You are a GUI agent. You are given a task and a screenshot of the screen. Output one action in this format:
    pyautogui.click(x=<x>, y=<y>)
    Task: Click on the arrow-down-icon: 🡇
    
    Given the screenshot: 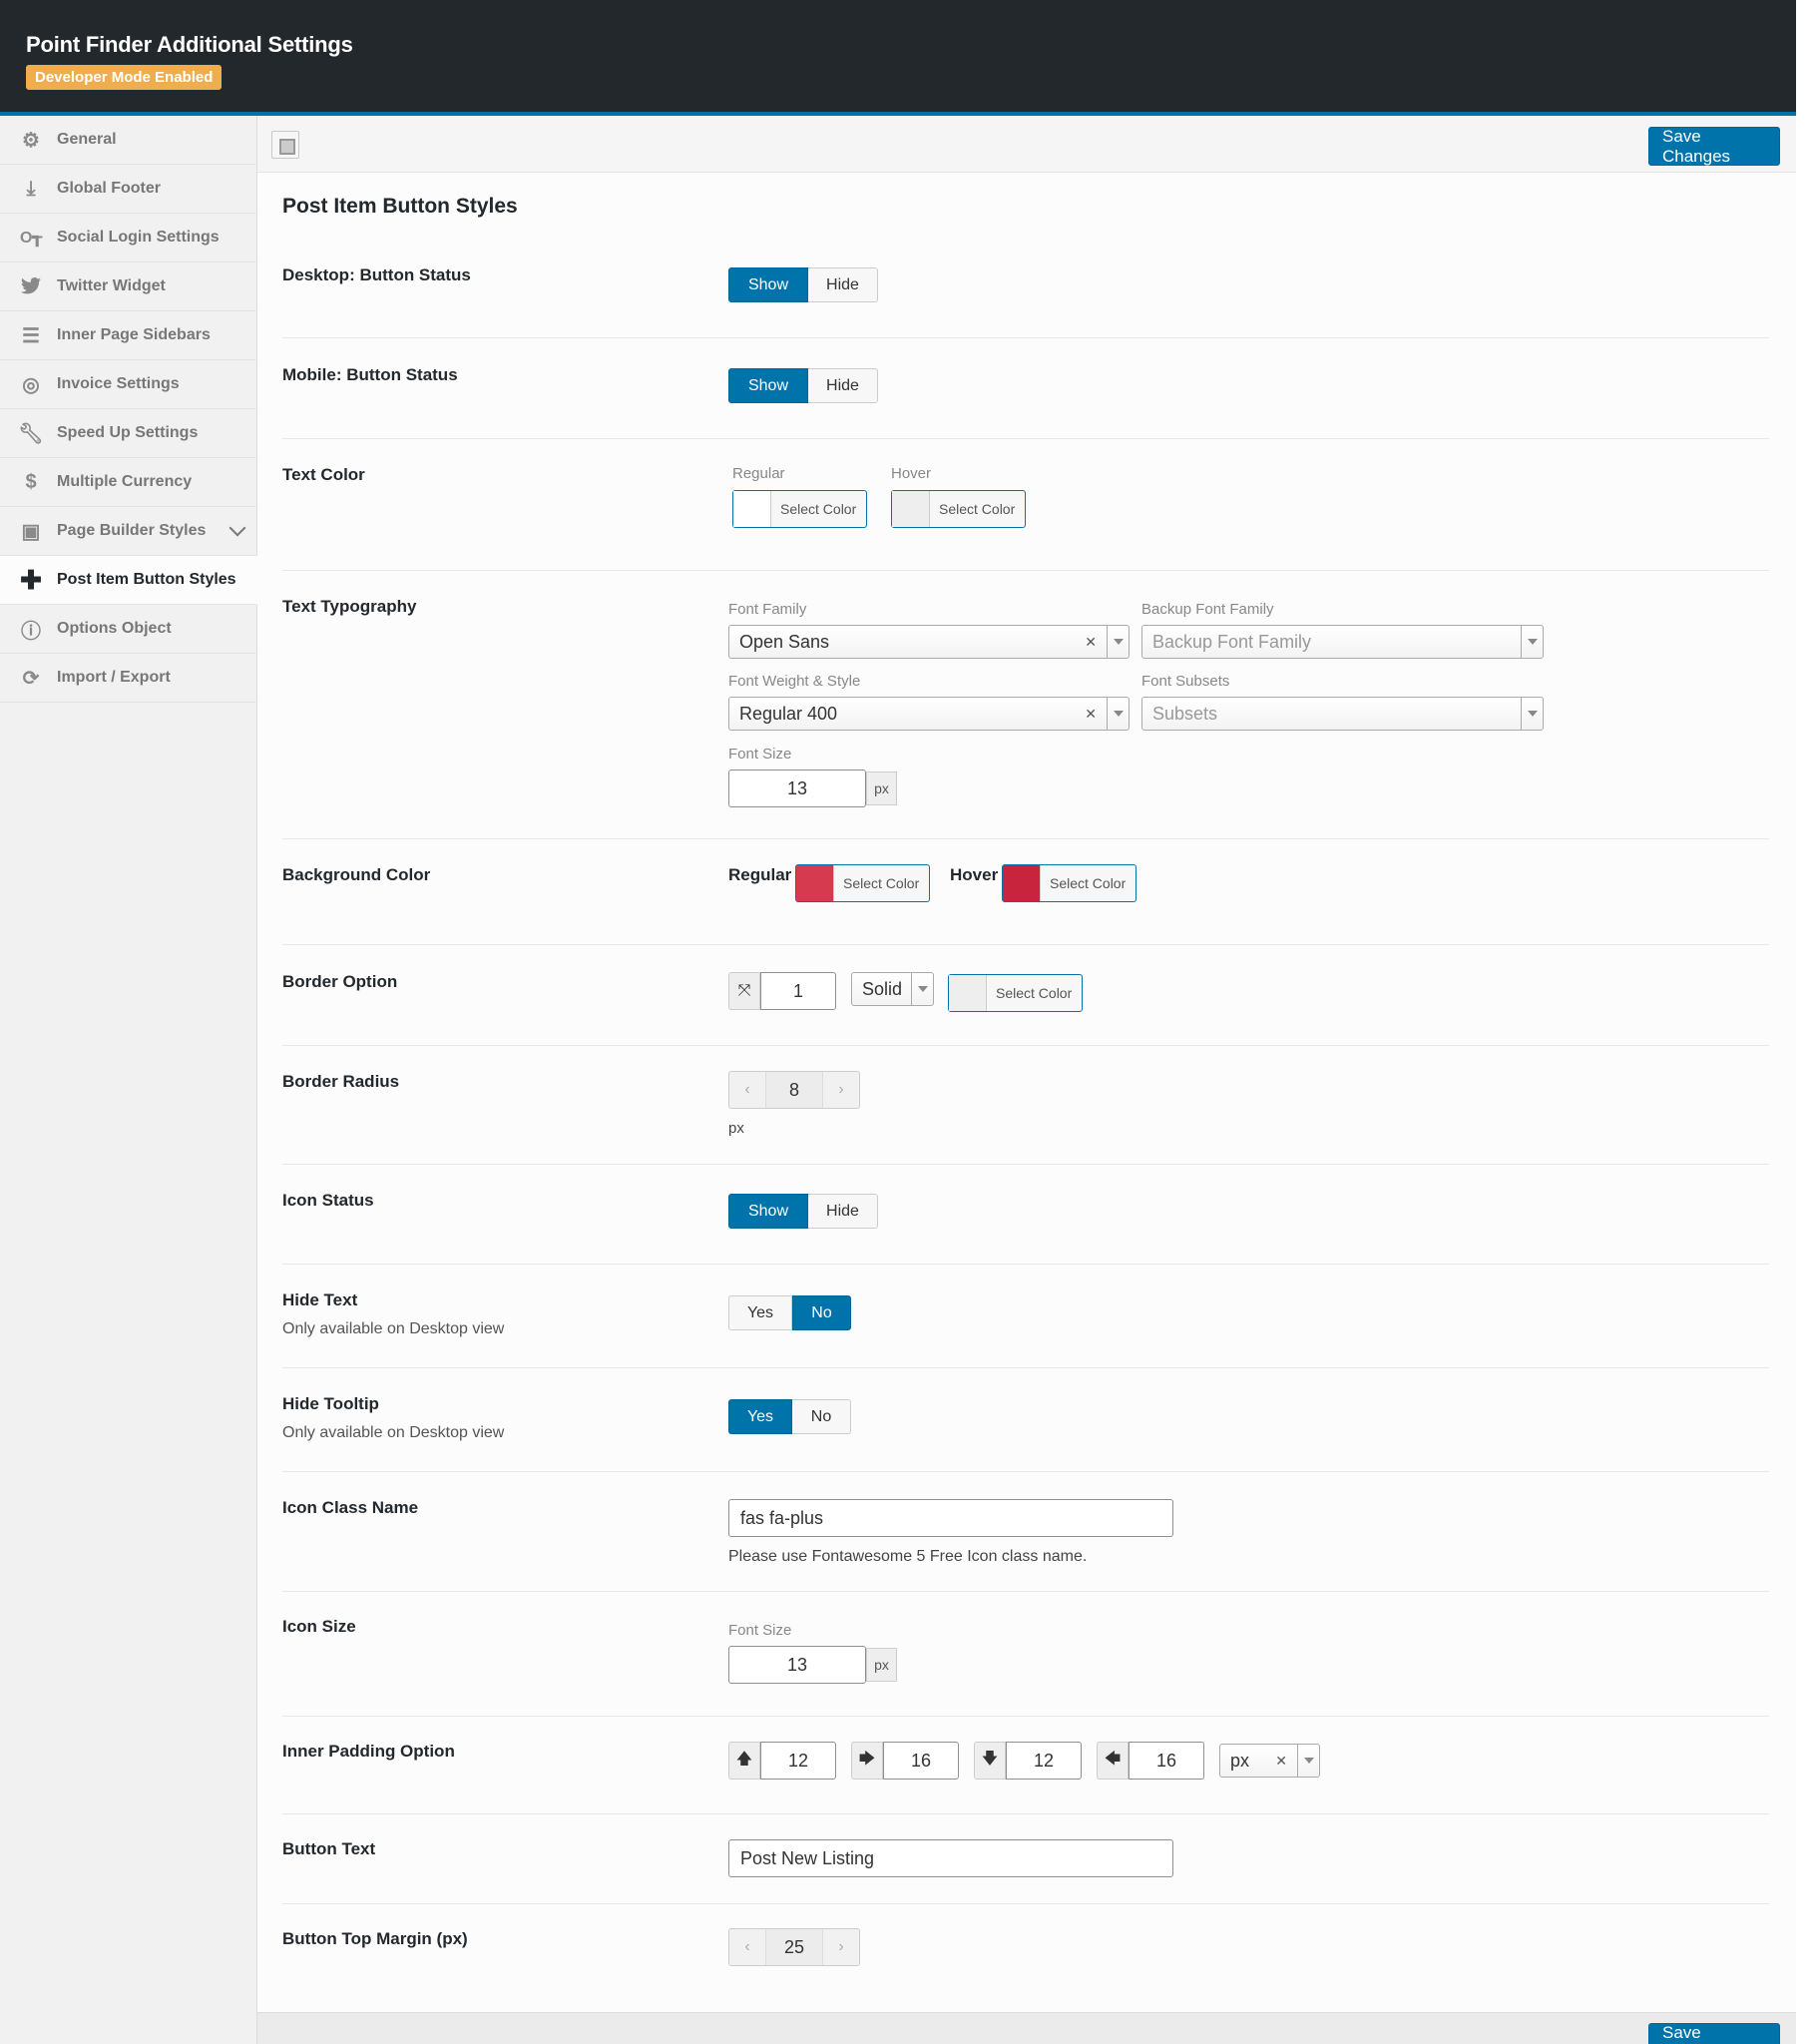 What is the action you would take?
    pyautogui.click(x=990, y=1761)
    